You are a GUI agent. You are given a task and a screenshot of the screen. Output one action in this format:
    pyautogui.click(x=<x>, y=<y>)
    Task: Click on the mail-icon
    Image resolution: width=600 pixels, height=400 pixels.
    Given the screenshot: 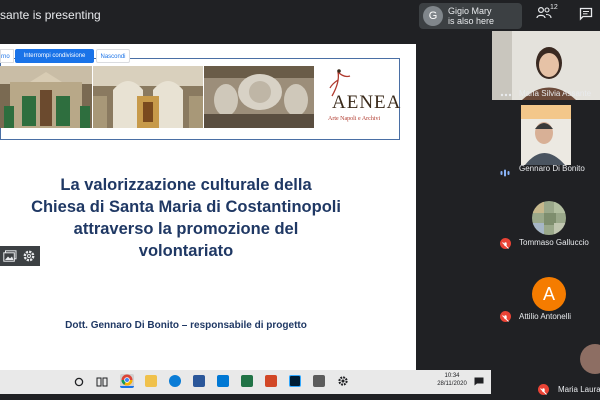 What is the action you would take?
    pyautogui.click(x=223, y=381)
    